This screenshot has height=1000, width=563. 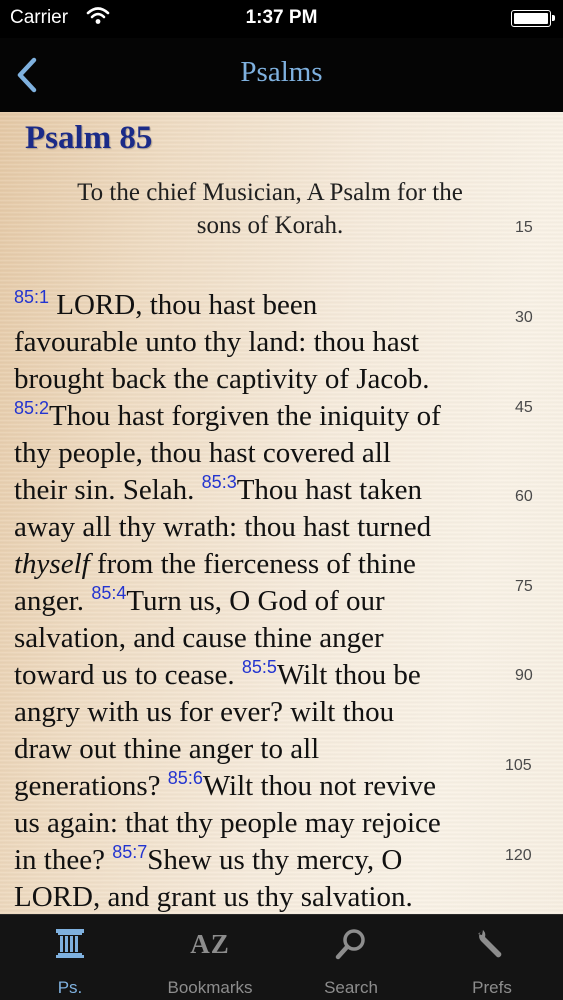 I want to click on column-icon, so click(x=70, y=943).